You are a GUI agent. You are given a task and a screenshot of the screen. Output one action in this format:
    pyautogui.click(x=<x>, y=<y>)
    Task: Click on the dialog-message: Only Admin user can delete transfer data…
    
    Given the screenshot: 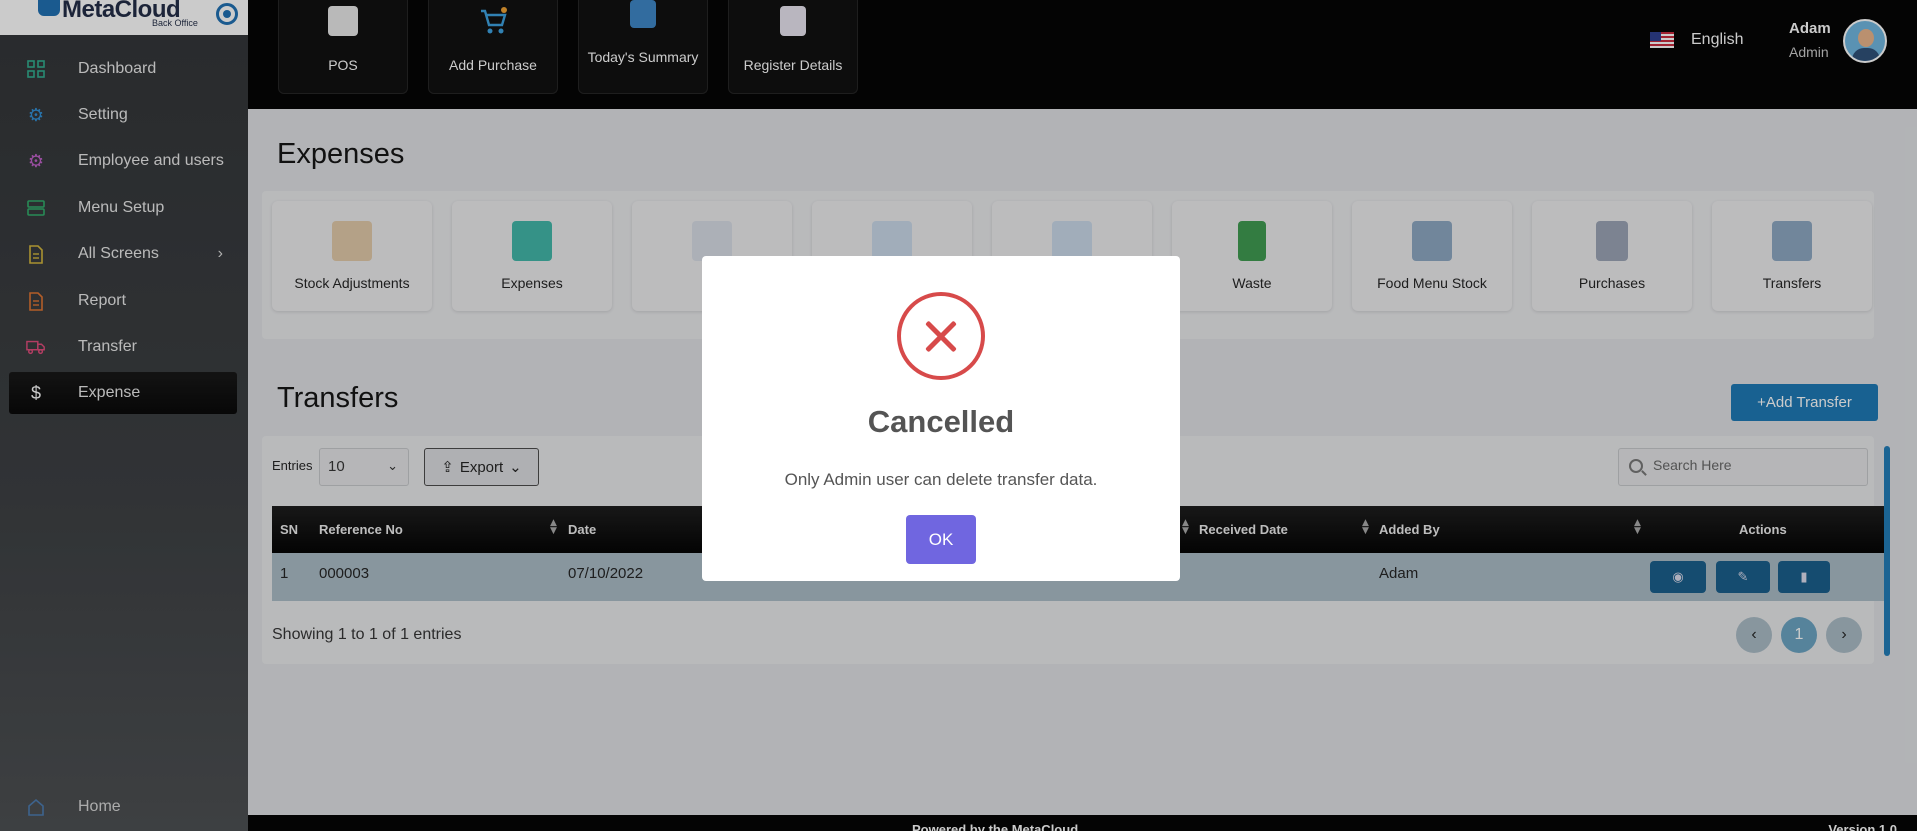 What is the action you would take?
    pyautogui.click(x=941, y=479)
    